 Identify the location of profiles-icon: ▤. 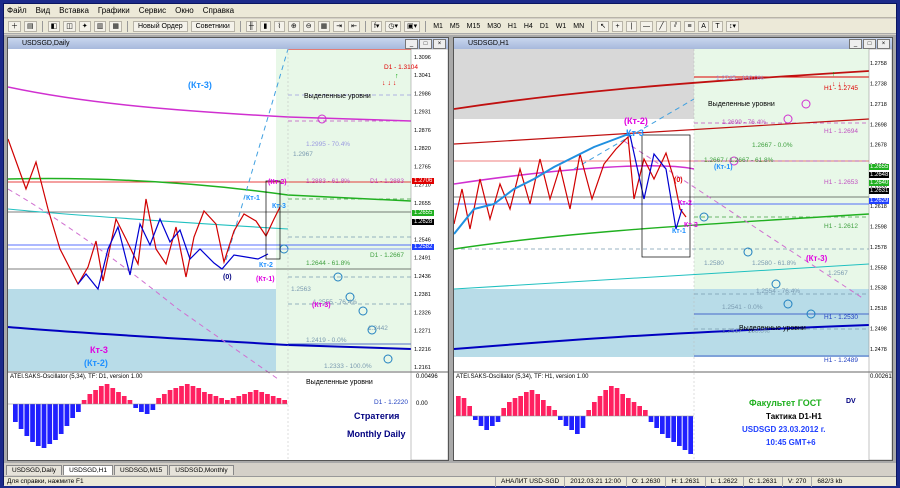
(30, 26).